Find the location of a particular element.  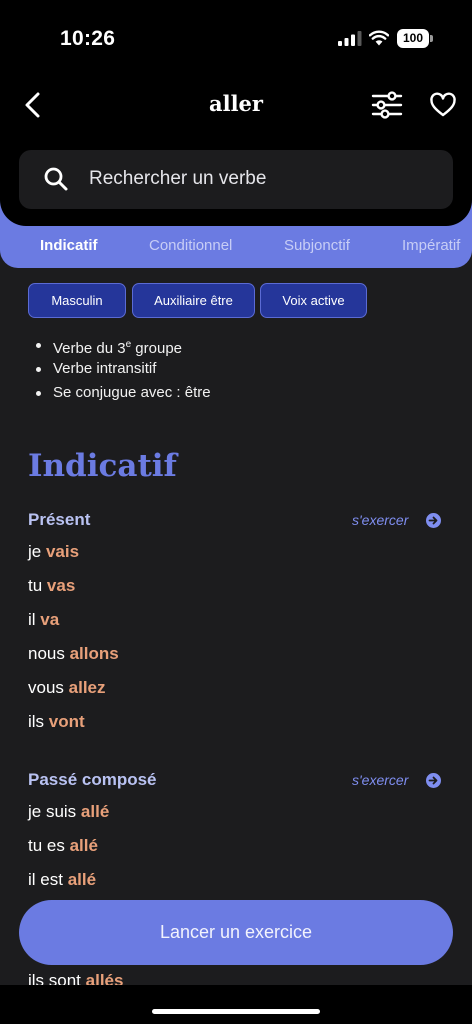

search-field: Rechercher un verbe is located at coordinates (236, 179).